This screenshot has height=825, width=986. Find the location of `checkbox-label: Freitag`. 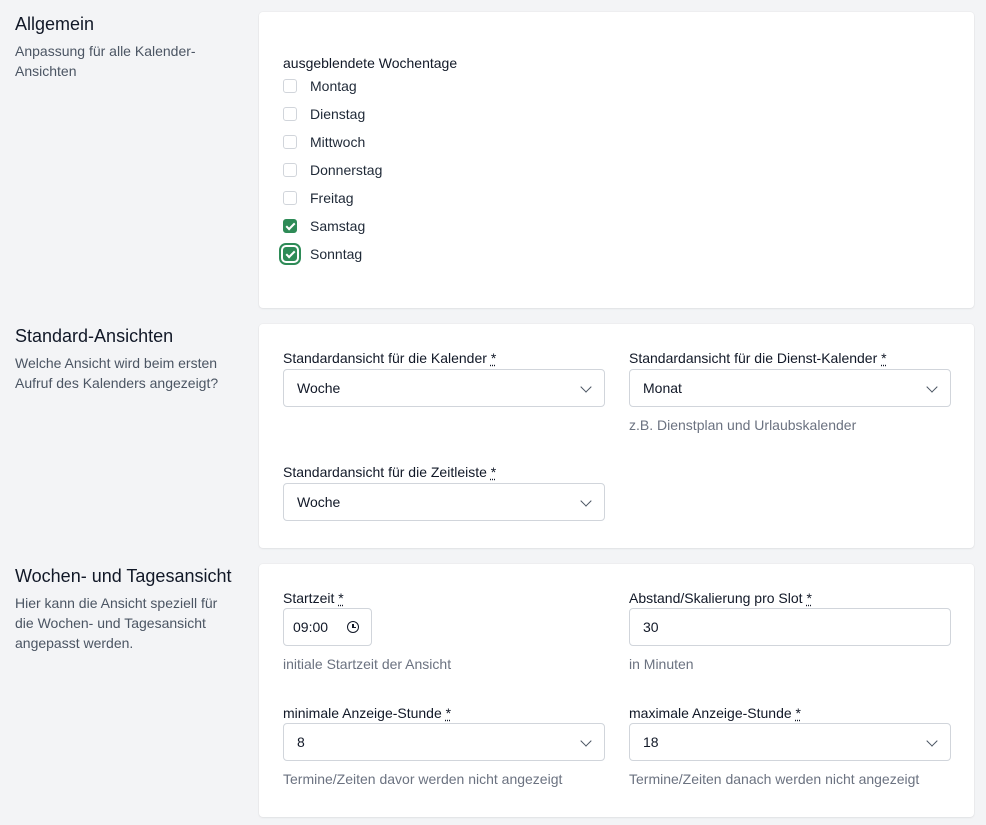

checkbox-label: Freitag is located at coordinates (332, 198).